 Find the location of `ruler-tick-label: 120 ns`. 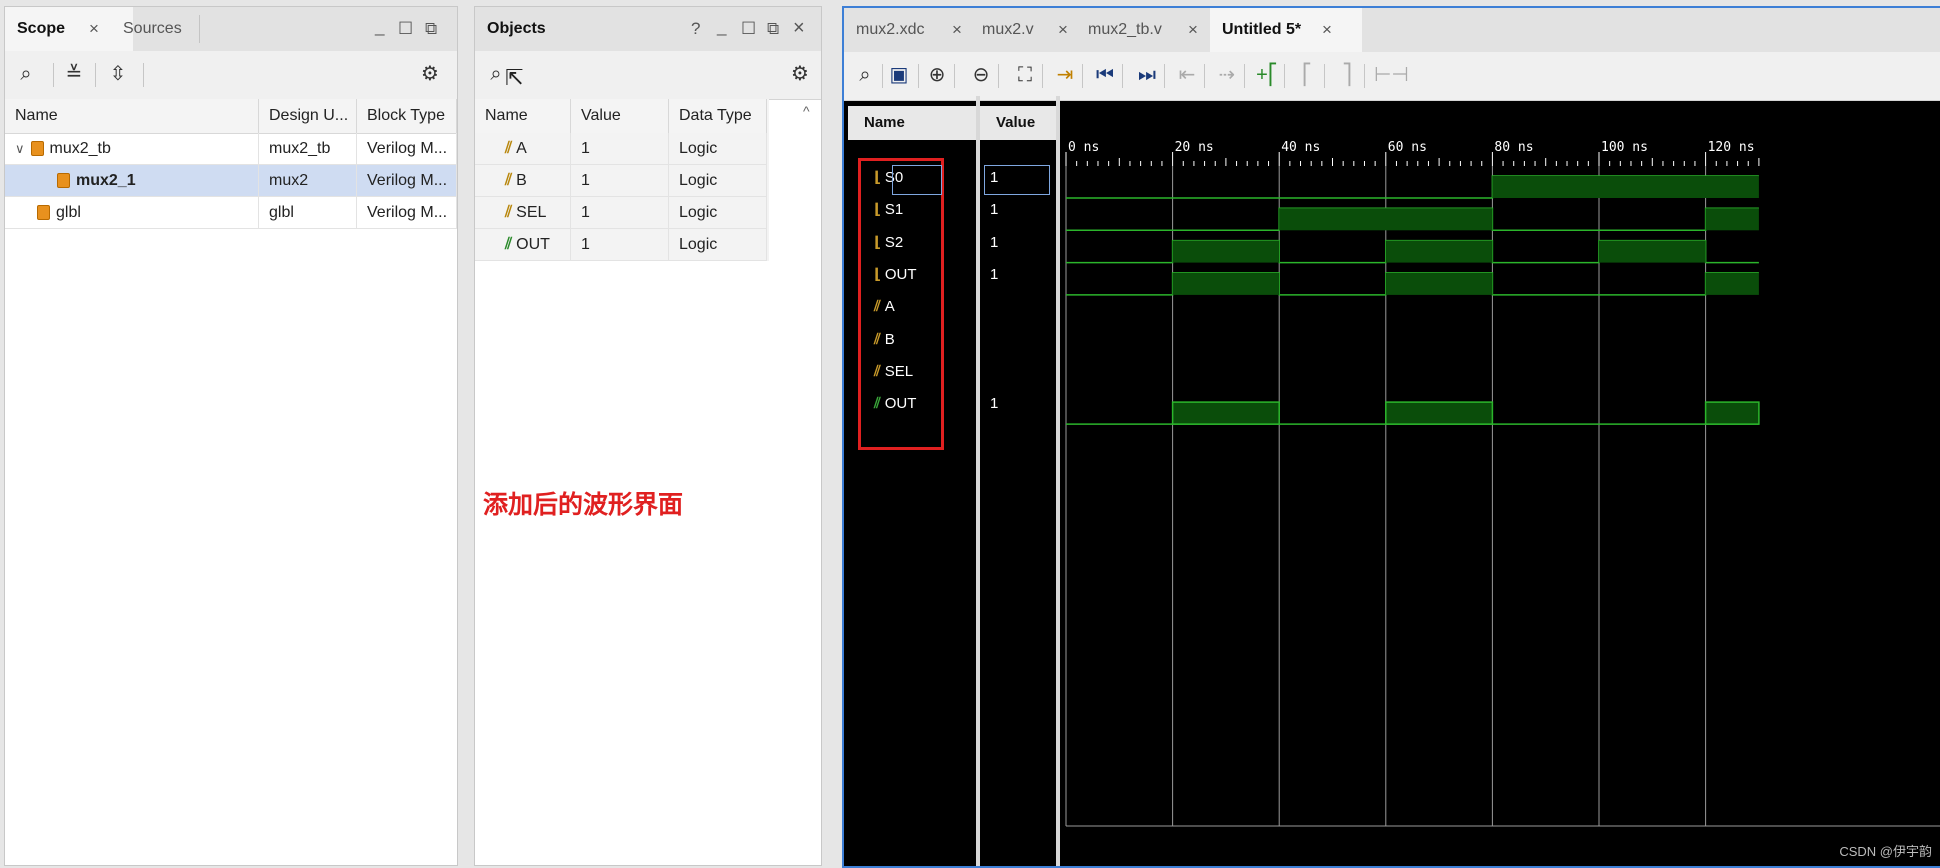

ruler-tick-label: 120 ns is located at coordinates (1731, 147).